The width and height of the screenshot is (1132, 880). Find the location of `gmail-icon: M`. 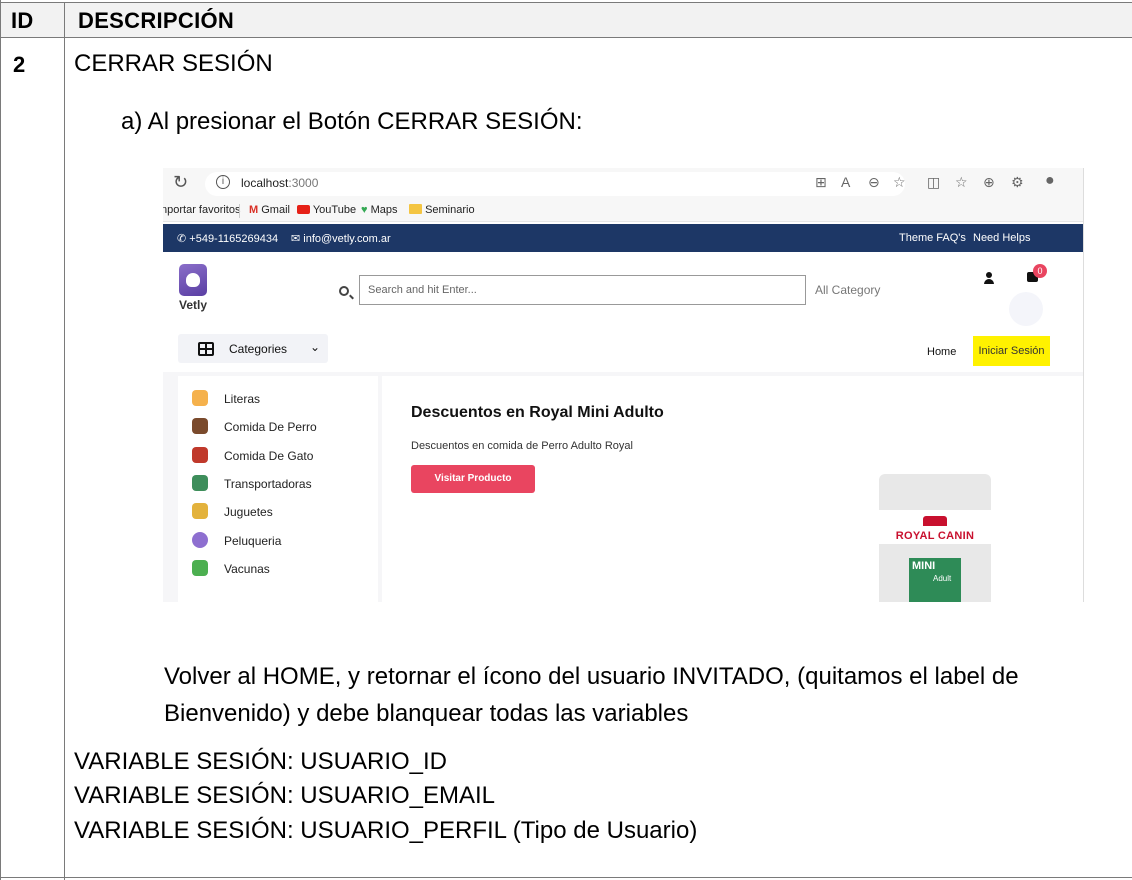

gmail-icon: M is located at coordinates (254, 210).